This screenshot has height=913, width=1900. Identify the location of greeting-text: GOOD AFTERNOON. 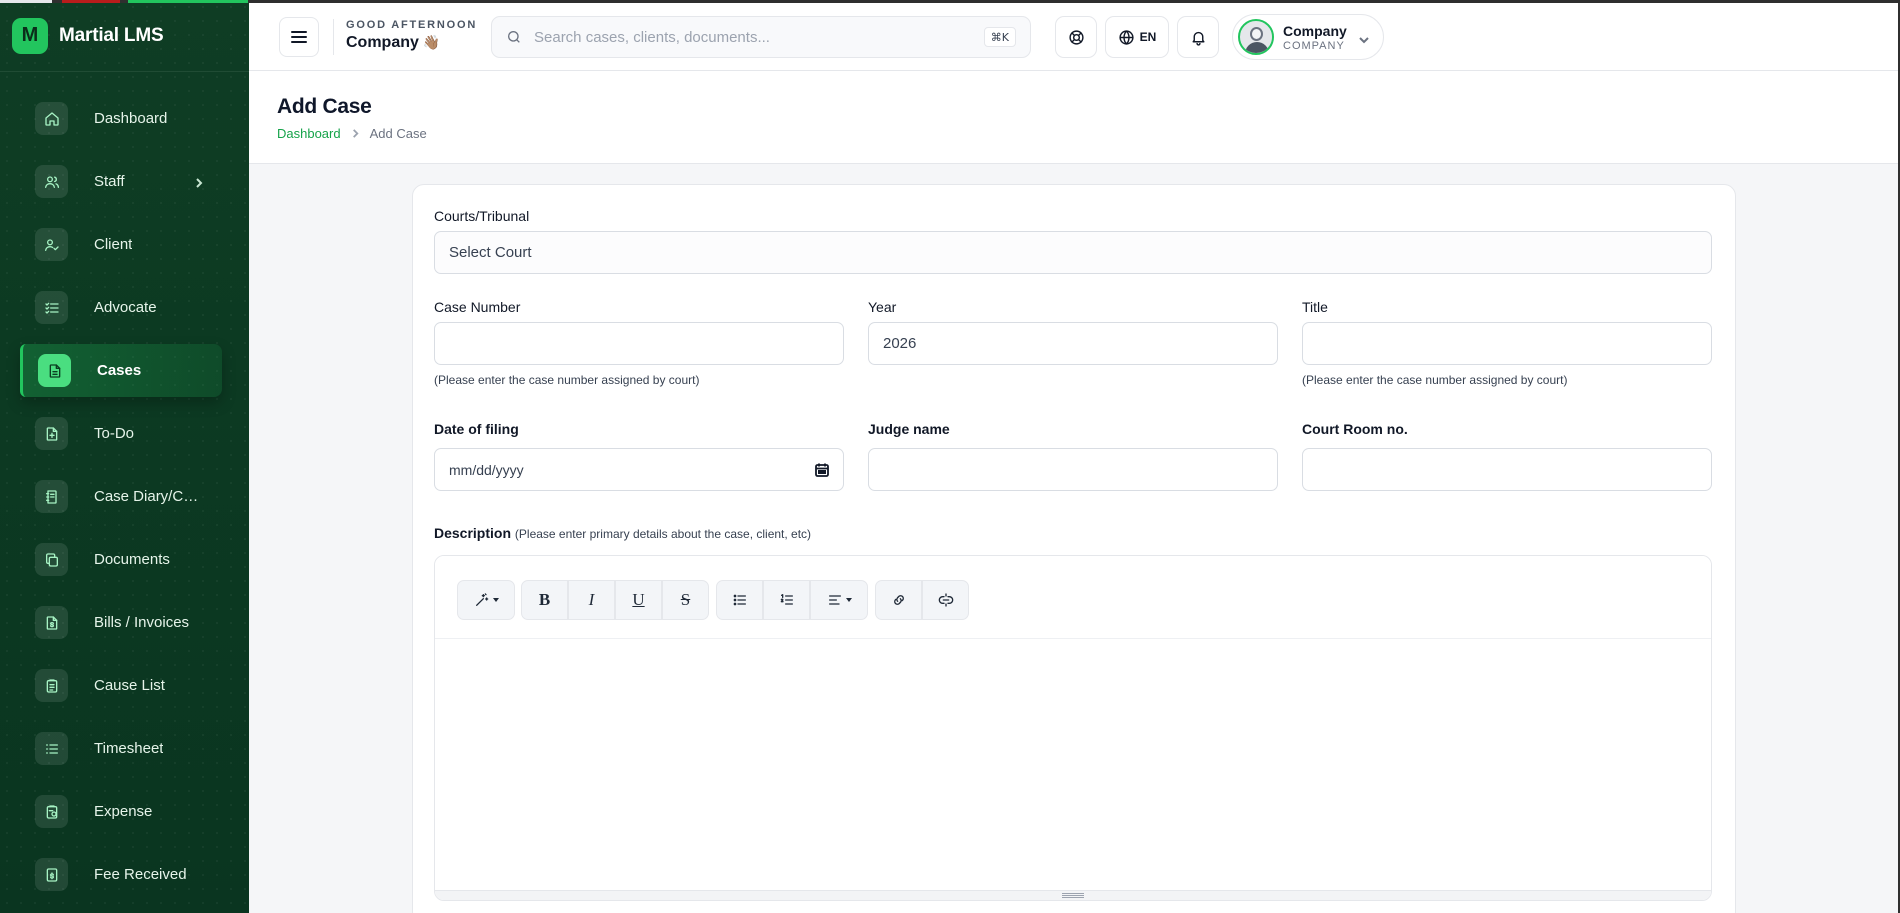
(412, 25).